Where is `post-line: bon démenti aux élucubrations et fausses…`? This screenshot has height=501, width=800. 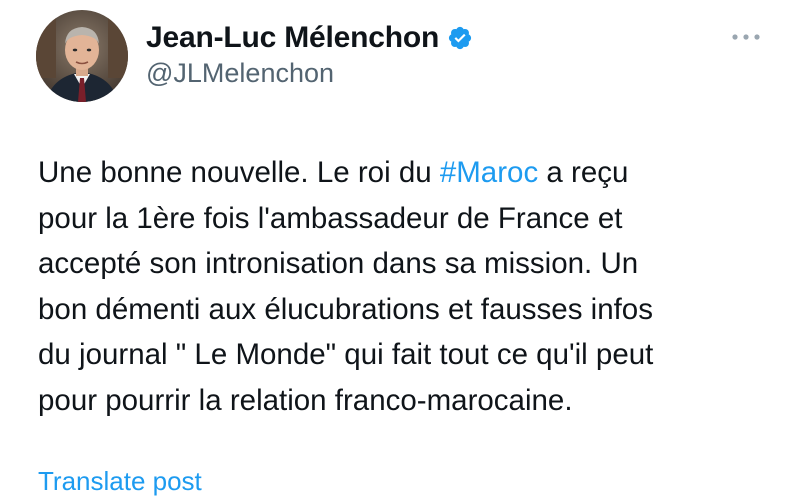 post-line: bon démenti aux élucubrations et fausses… is located at coordinates (345, 309).